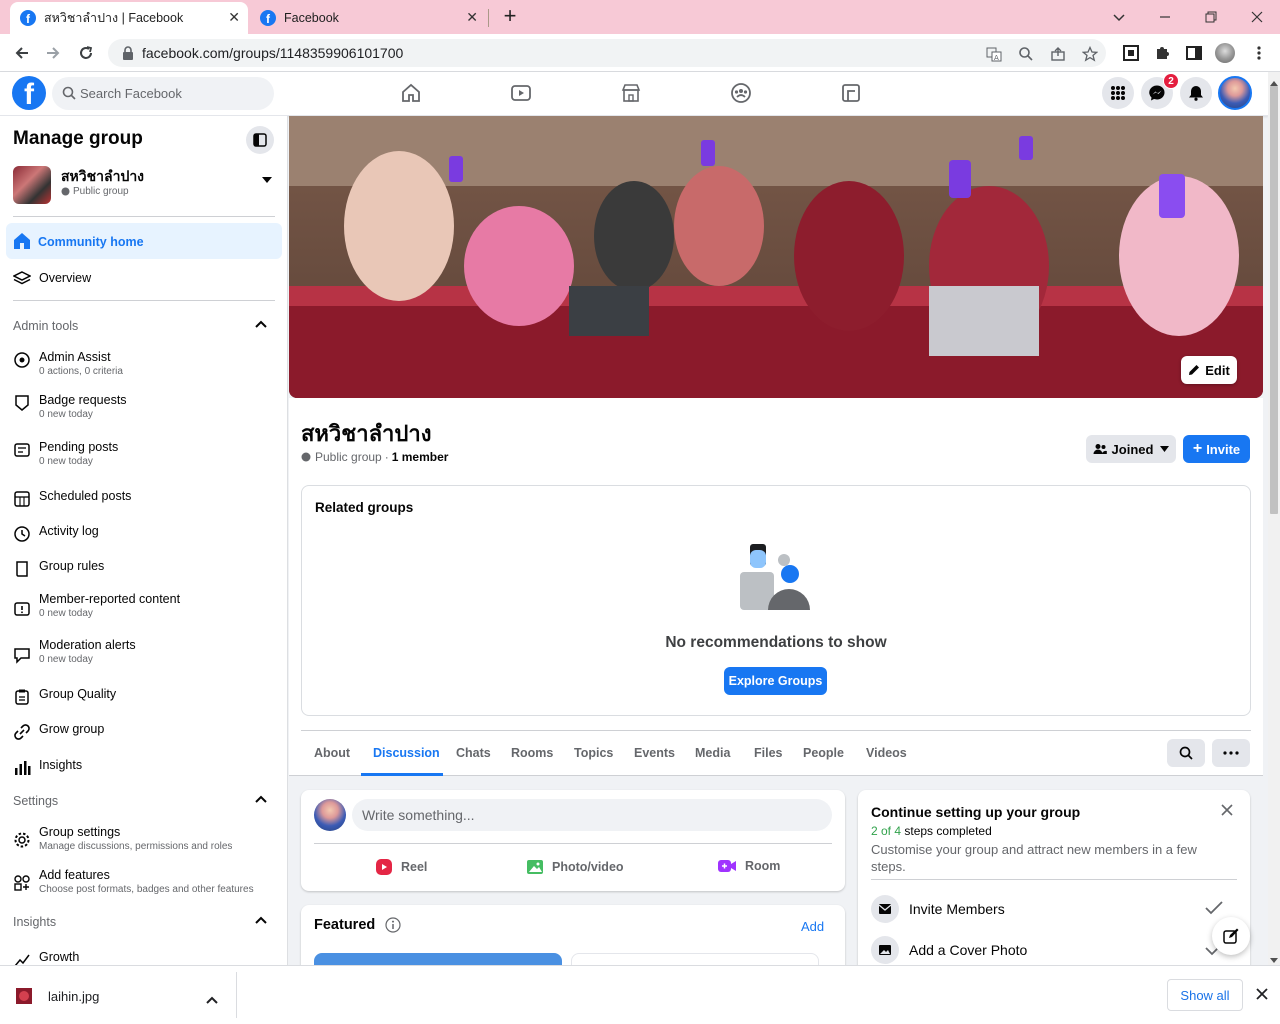 The width and height of the screenshot is (1280, 1024). What do you see at coordinates (267, 178) in the screenshot?
I see `group-switcher-caret-icon` at bounding box center [267, 178].